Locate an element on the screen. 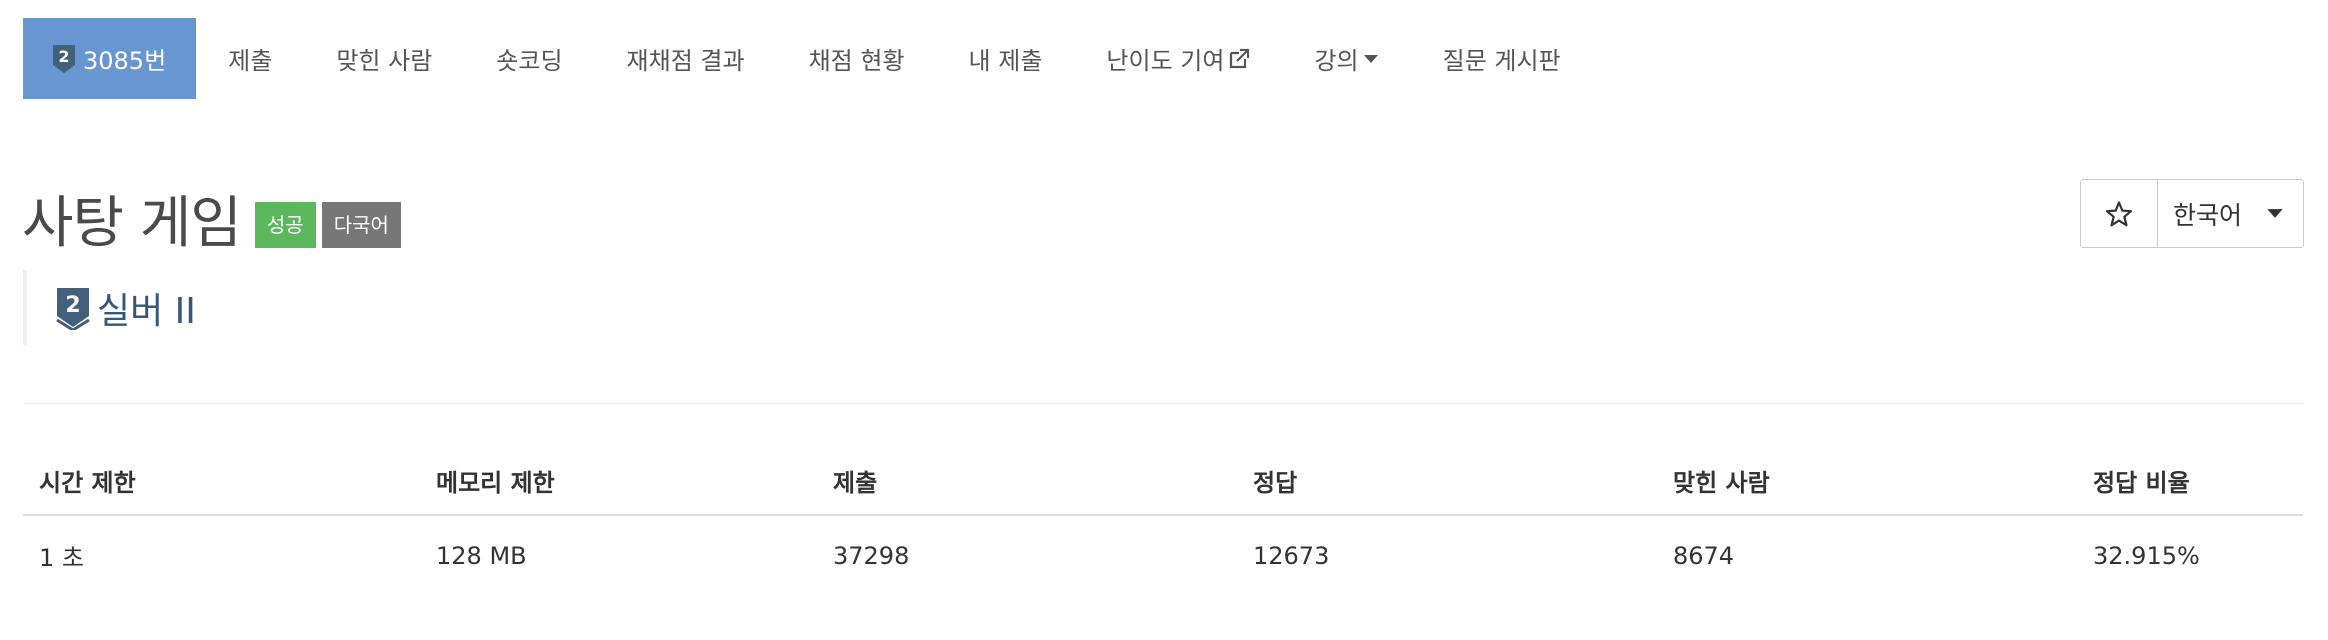 The height and width of the screenshot is (640, 2328). tab-short-coding: 숏코딩 is located at coordinates (529, 58).